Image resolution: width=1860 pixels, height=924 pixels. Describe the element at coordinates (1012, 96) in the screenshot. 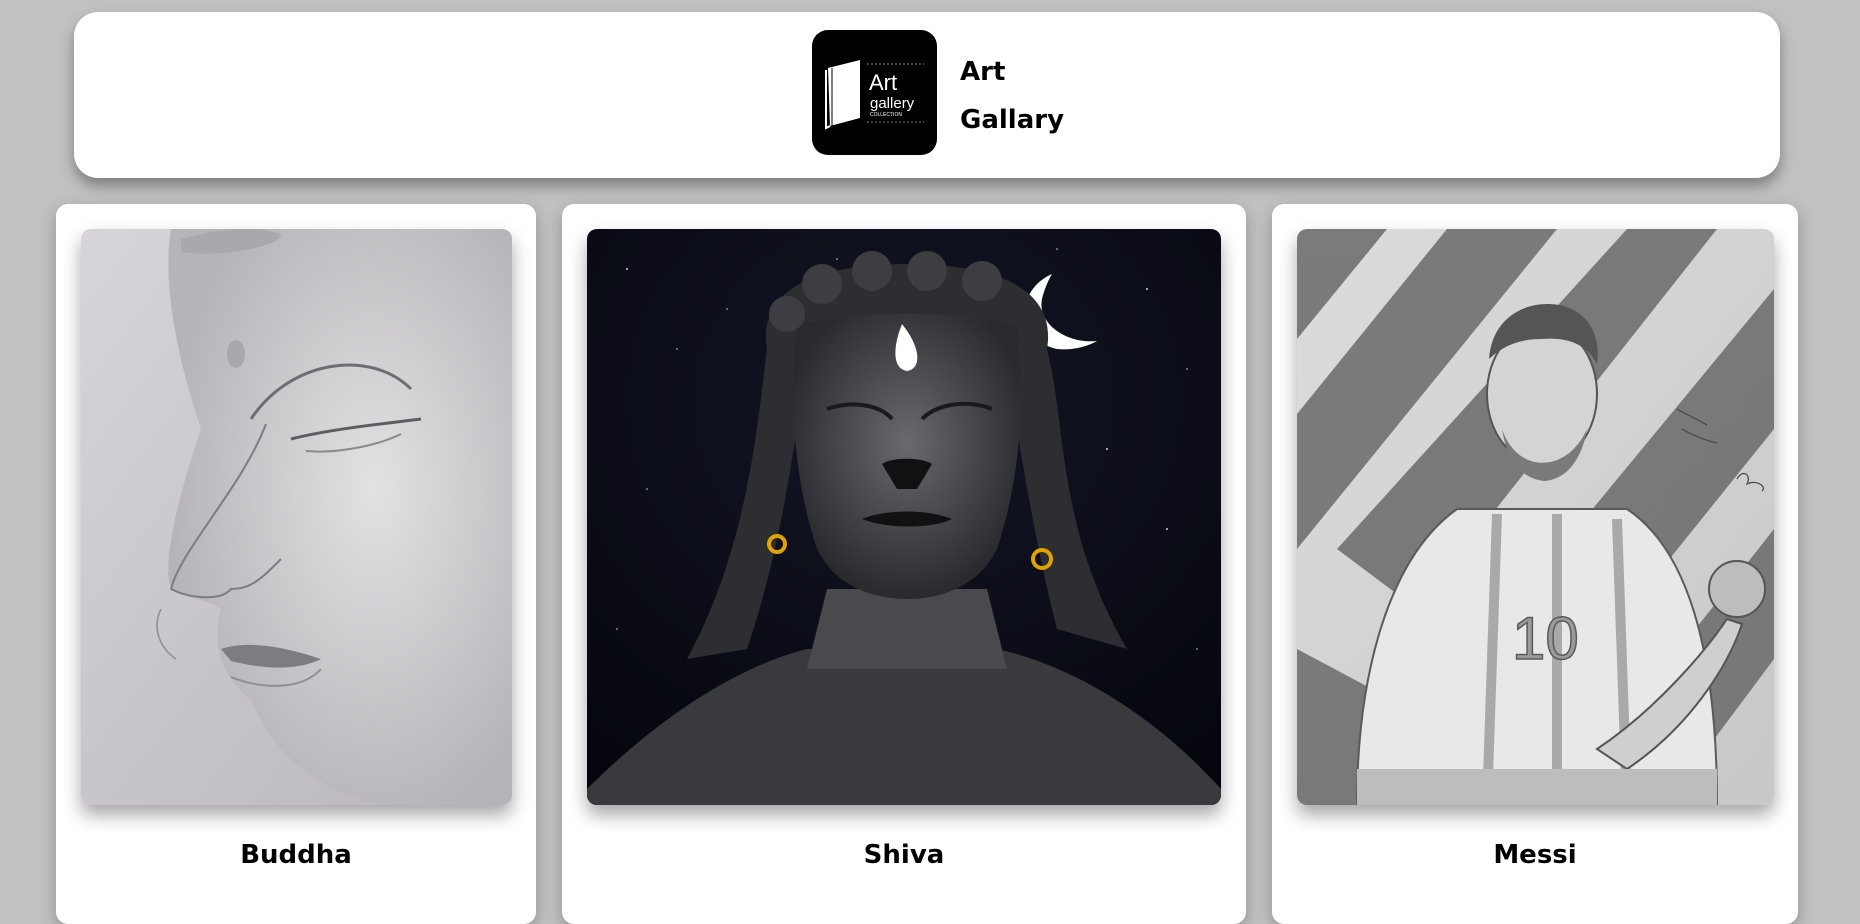

I see `site-title: Art Gallary` at that location.